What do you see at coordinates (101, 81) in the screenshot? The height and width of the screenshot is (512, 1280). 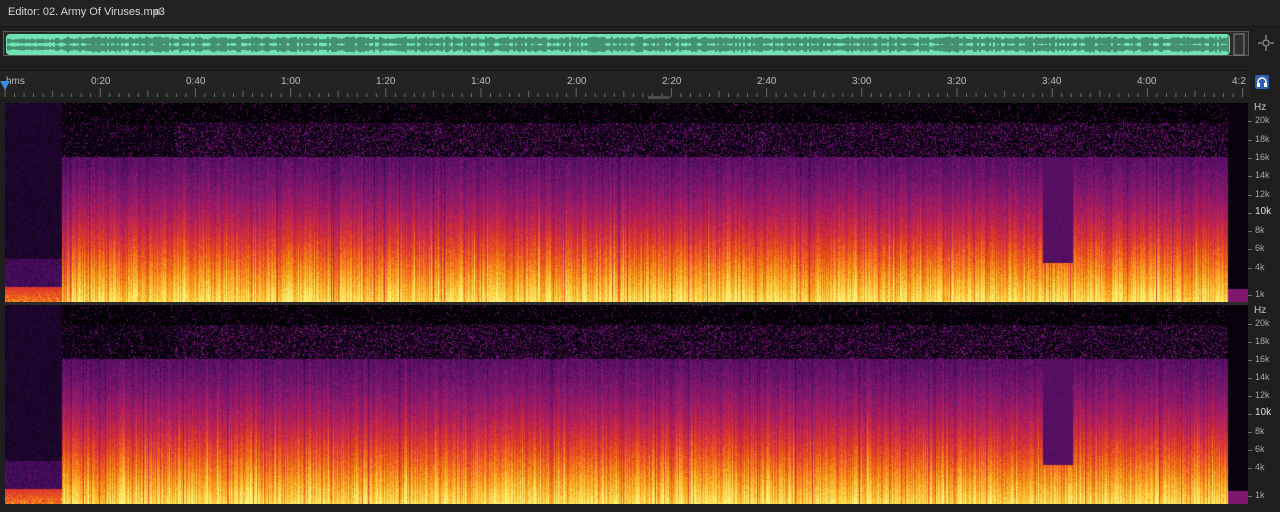 I see `ruler-label: 0:20` at bounding box center [101, 81].